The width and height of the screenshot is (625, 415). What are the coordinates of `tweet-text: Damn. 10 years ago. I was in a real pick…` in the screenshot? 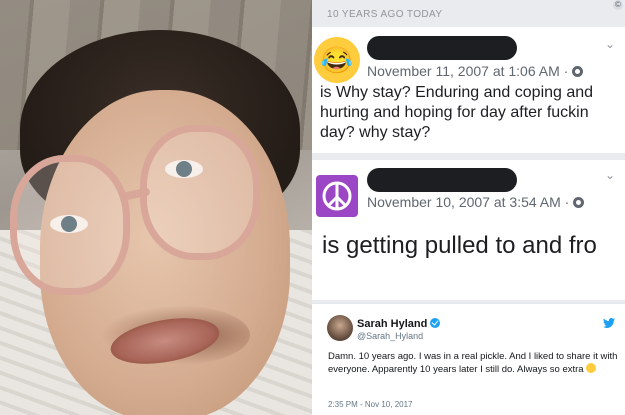 It's located at (473, 363).